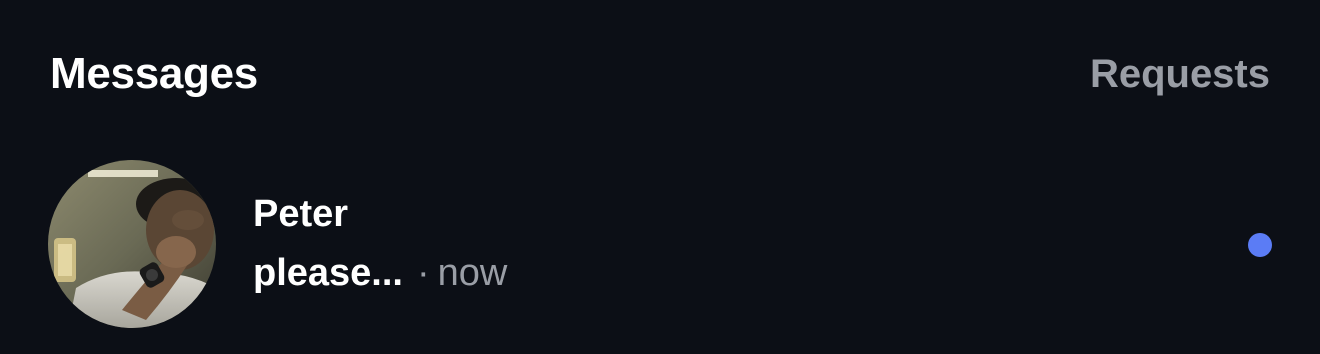  What do you see at coordinates (154, 73) in the screenshot?
I see `page-title: Messages` at bounding box center [154, 73].